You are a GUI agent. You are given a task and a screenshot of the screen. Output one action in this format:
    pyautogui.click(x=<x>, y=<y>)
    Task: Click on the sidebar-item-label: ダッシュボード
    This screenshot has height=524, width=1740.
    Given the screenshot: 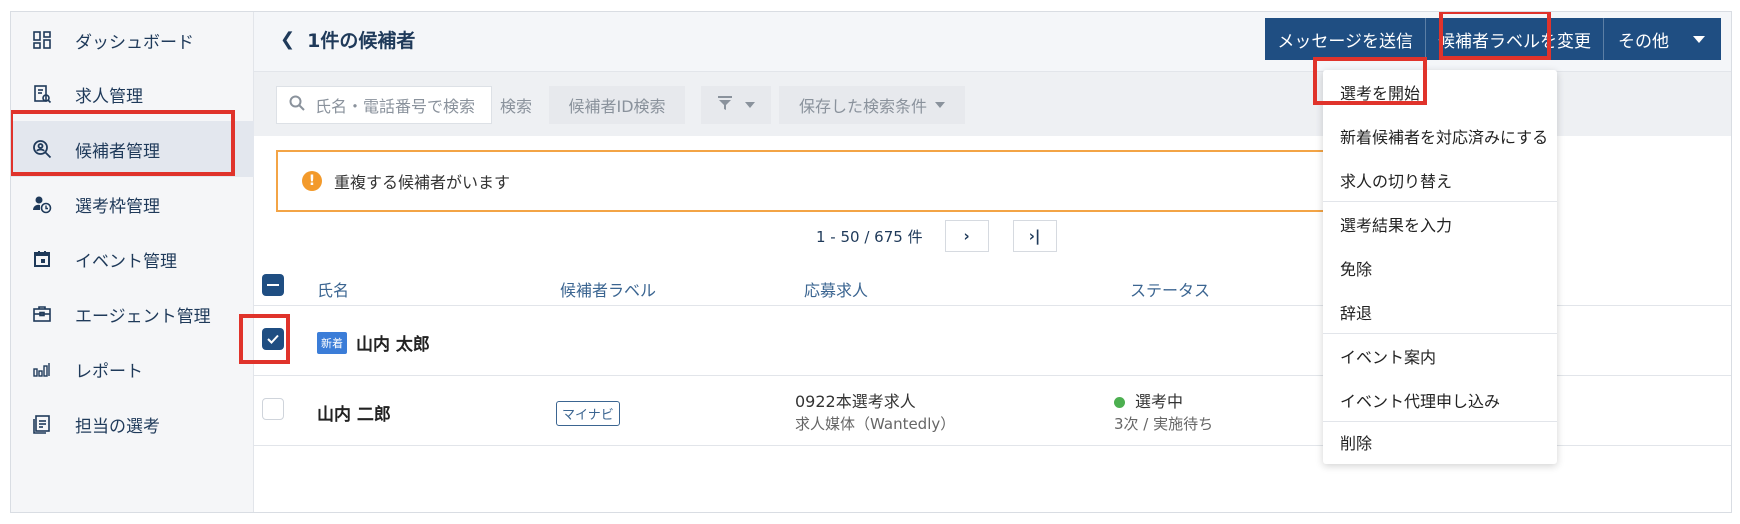 What is the action you would take?
    pyautogui.click(x=134, y=42)
    